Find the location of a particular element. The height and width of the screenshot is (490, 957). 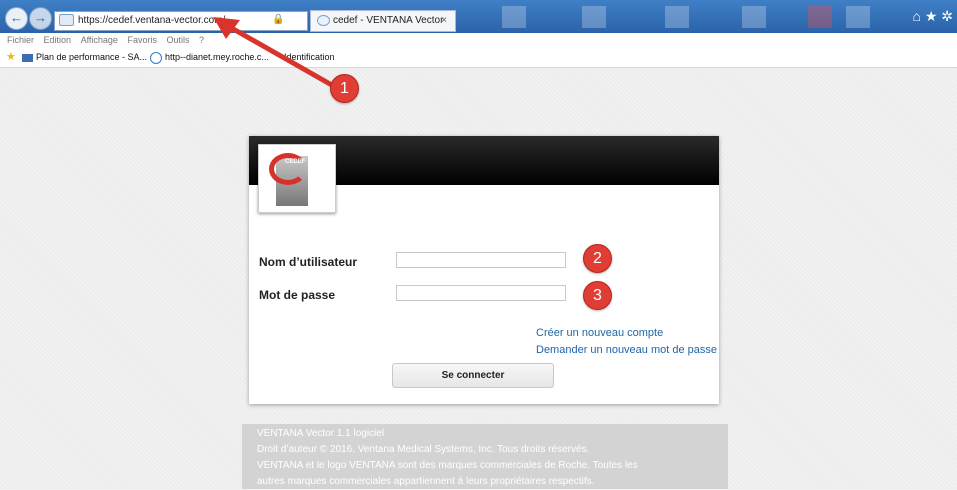

annotation-arrow is located at coordinates (276, 54).